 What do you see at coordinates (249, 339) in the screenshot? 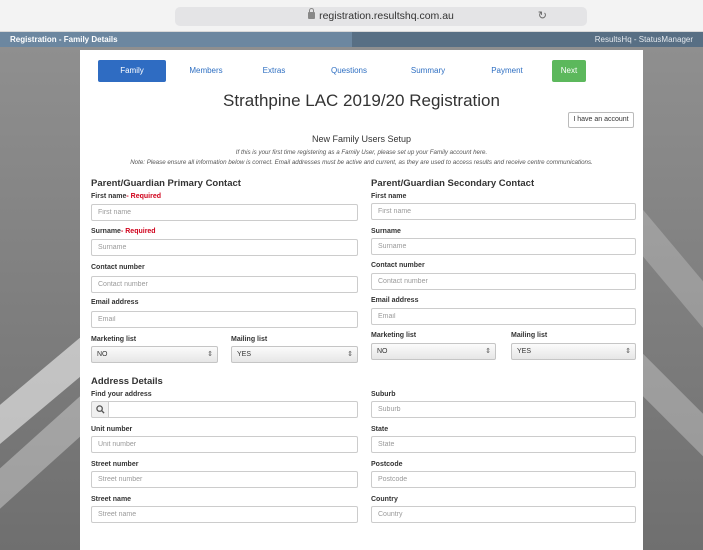
I see `primary-mailing-label: Mailing list` at bounding box center [249, 339].